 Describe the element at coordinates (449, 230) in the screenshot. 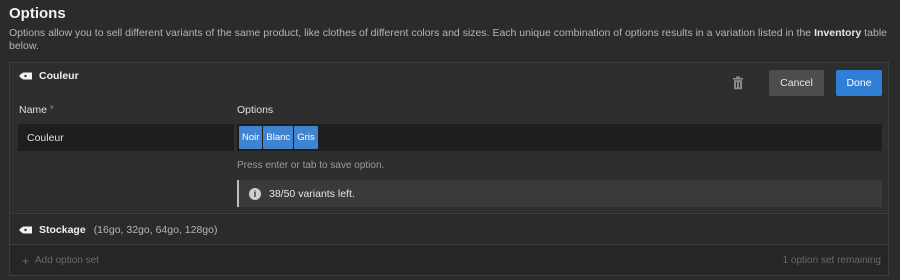

I see `option-set-stockage: Stockage (16go, 32go, 64go, 128go)` at that location.